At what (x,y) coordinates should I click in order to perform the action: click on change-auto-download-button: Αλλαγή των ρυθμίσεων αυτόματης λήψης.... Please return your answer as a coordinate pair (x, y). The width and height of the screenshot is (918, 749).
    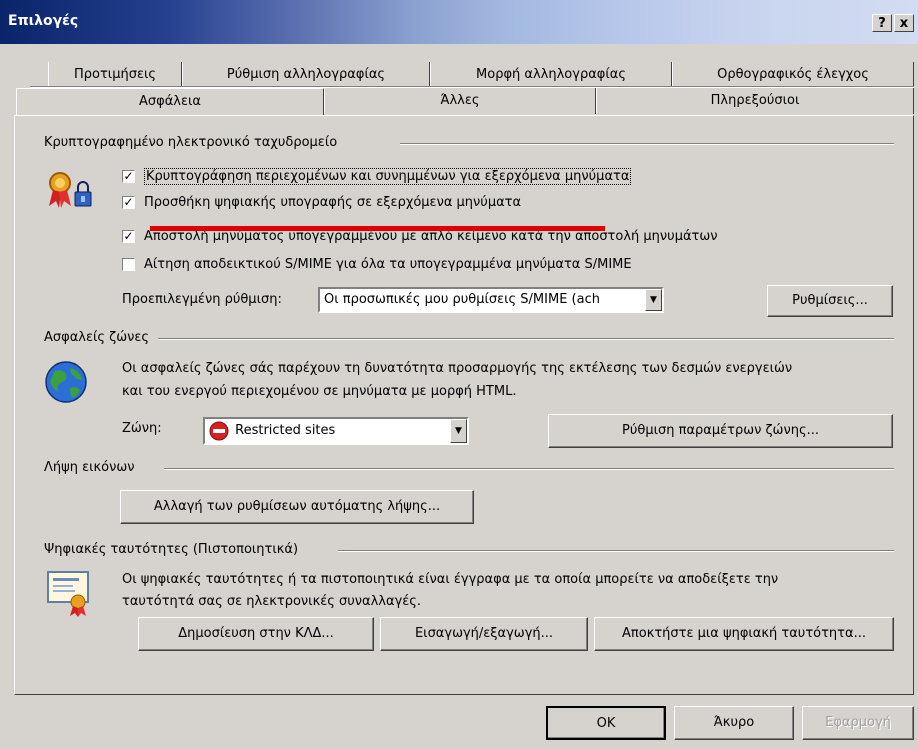
    Looking at the image, I should click on (297, 507).